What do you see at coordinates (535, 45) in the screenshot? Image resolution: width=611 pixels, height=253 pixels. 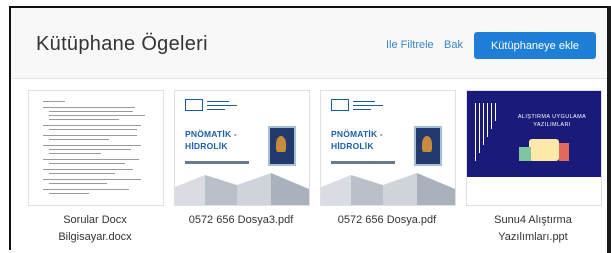 I see `add-to-library-button: Kütüphaneye ekle` at bounding box center [535, 45].